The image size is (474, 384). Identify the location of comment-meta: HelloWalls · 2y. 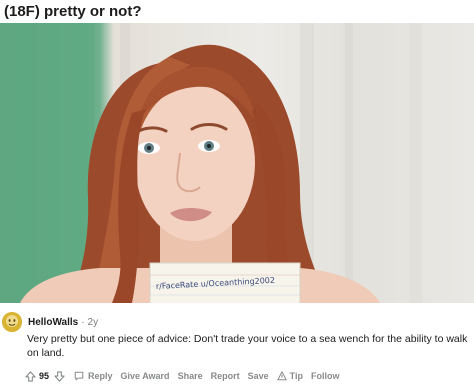
(63, 323).